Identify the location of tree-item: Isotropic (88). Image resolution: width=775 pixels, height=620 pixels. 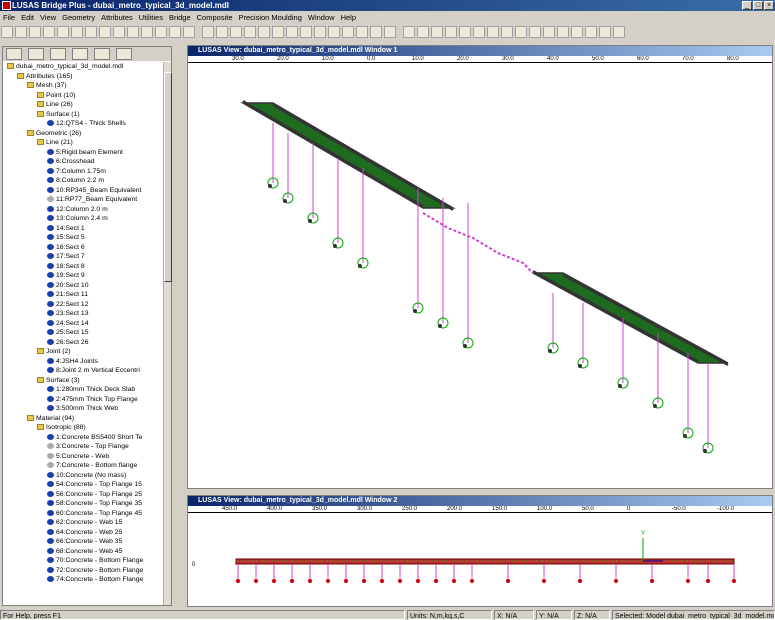
(83, 428).